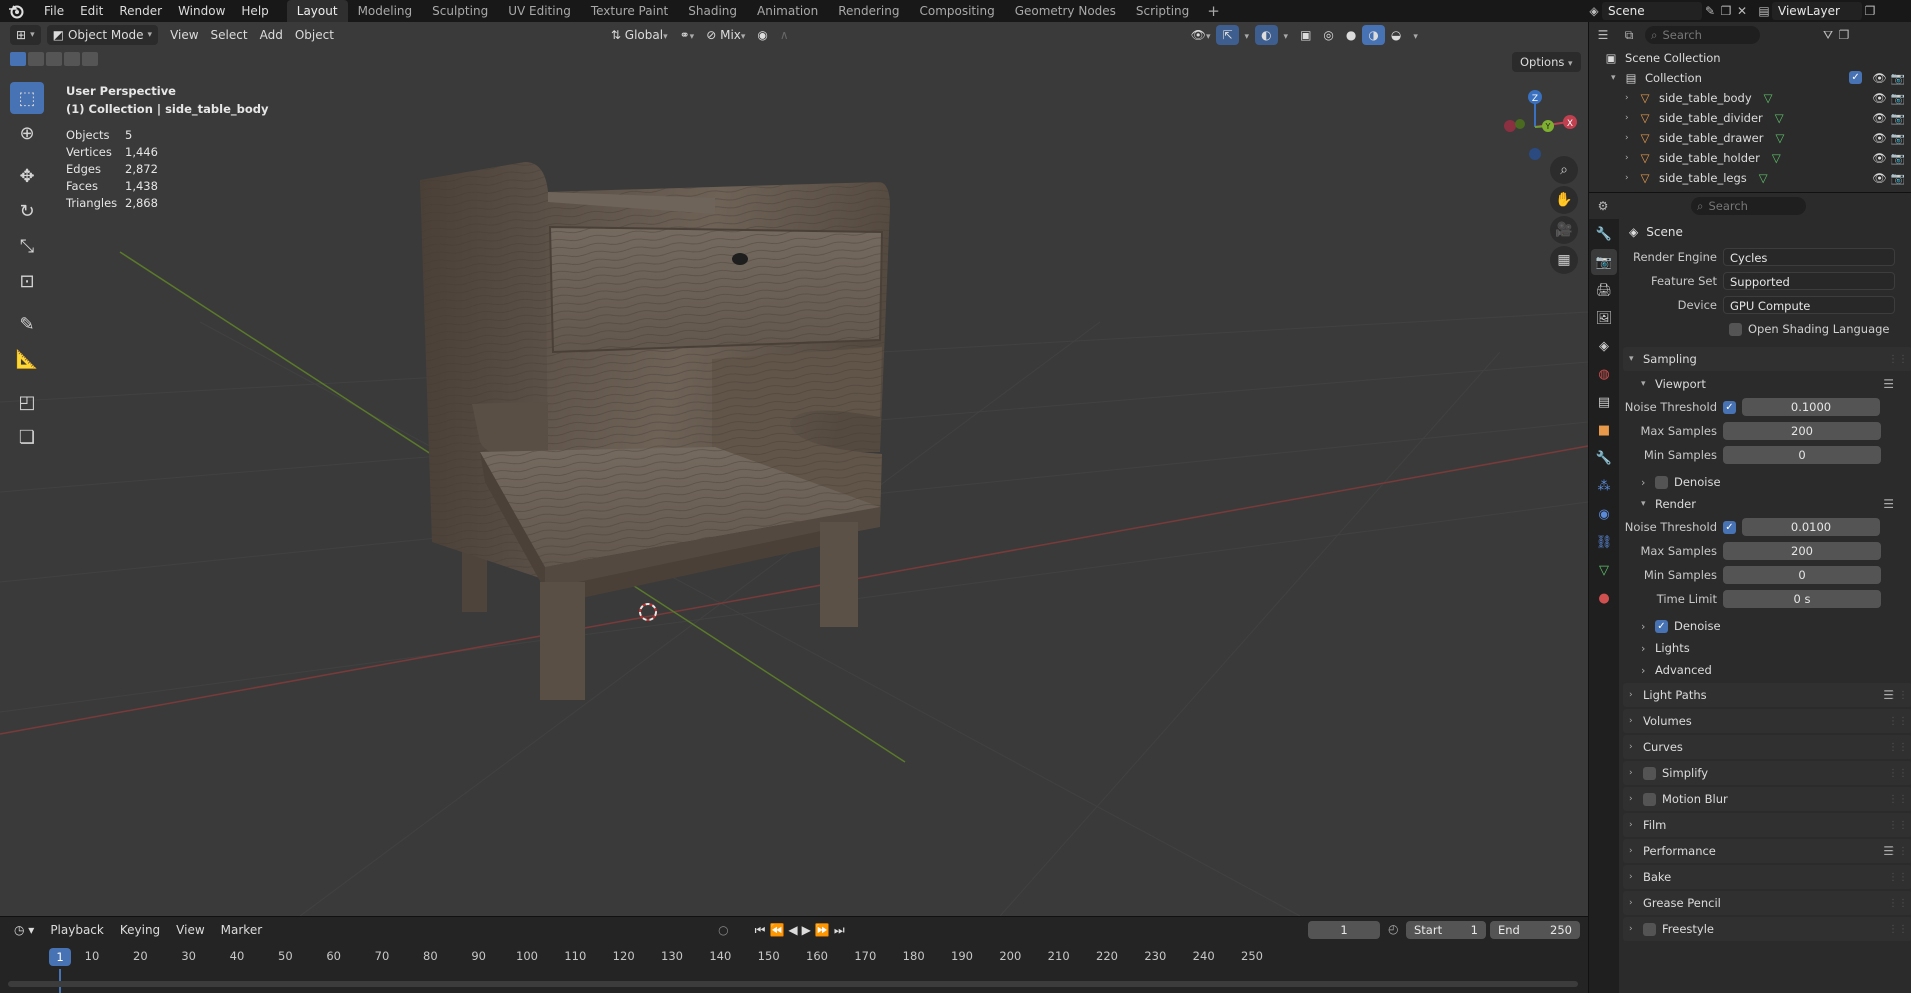 The height and width of the screenshot is (993, 1911). Describe the element at coordinates (1535, 930) in the screenshot. I see `end-frame-field: End 250` at that location.